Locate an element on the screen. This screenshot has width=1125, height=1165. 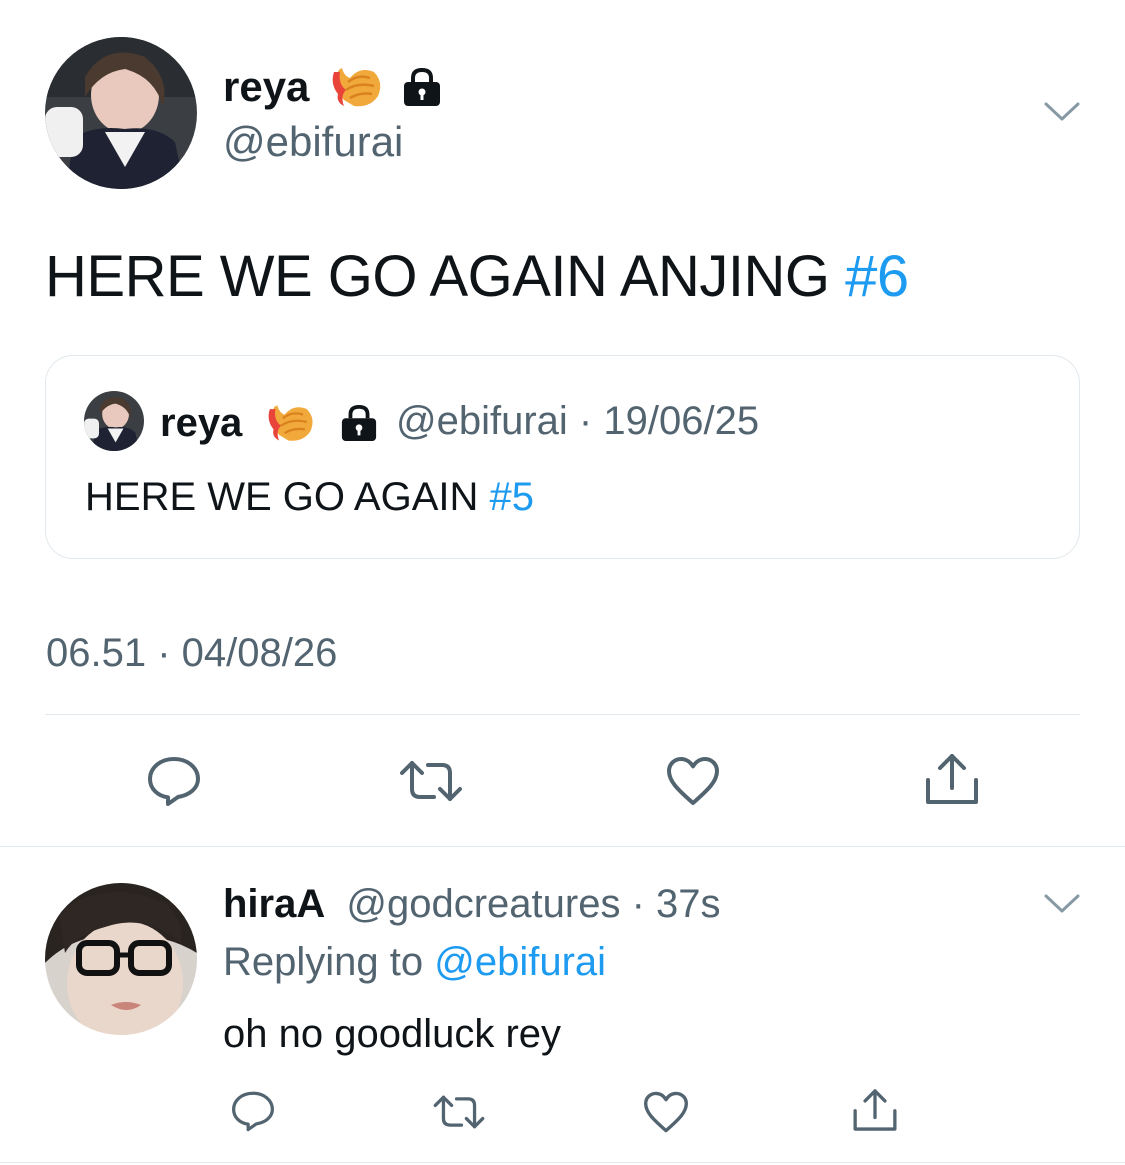
replying-to-handle: @ebifurai is located at coordinates (520, 962).